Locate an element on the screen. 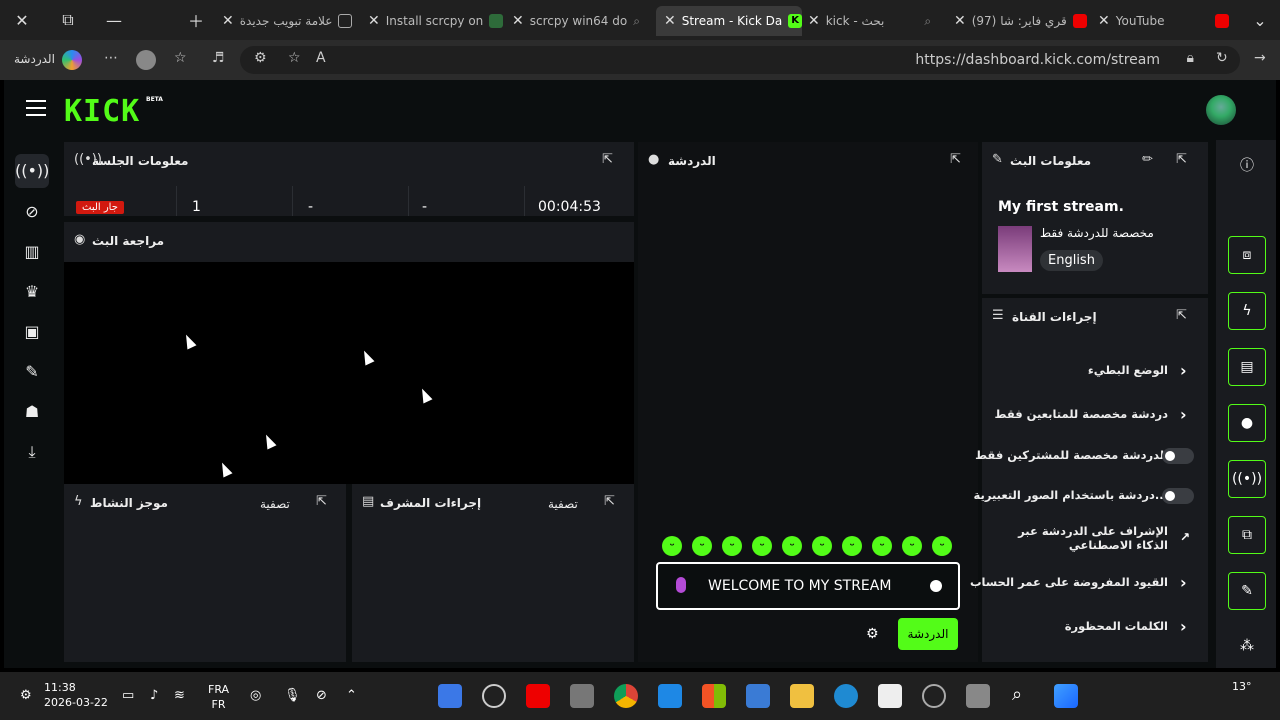 This screenshot has height=720, width=1280. trophy-nav-icon: ♛ is located at coordinates (32, 292).